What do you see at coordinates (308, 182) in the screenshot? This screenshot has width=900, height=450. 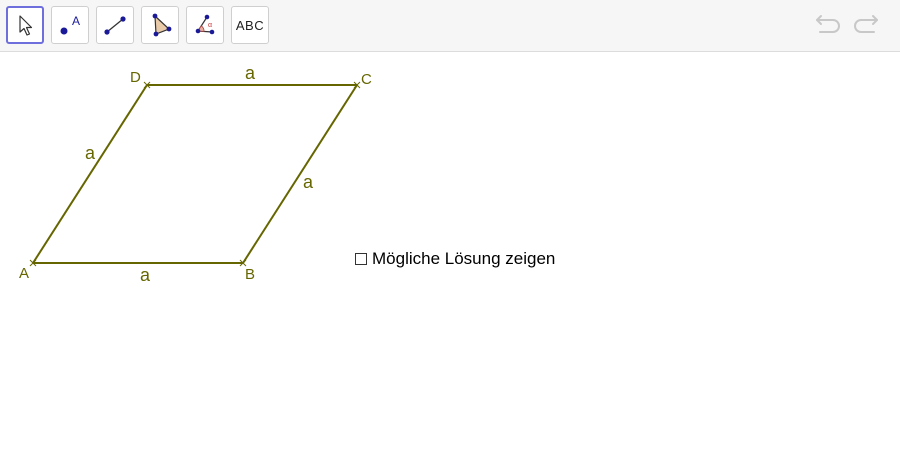 I see `side-bc-label: a` at bounding box center [308, 182].